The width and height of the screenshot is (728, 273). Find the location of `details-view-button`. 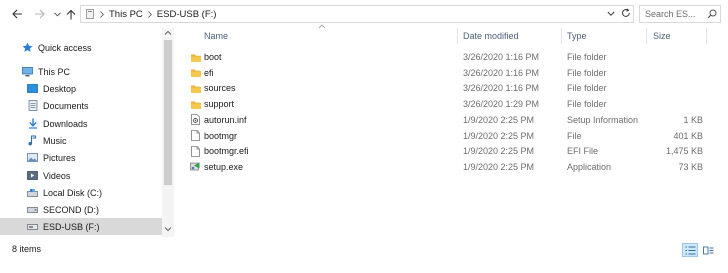

details-view-button is located at coordinates (690, 250).